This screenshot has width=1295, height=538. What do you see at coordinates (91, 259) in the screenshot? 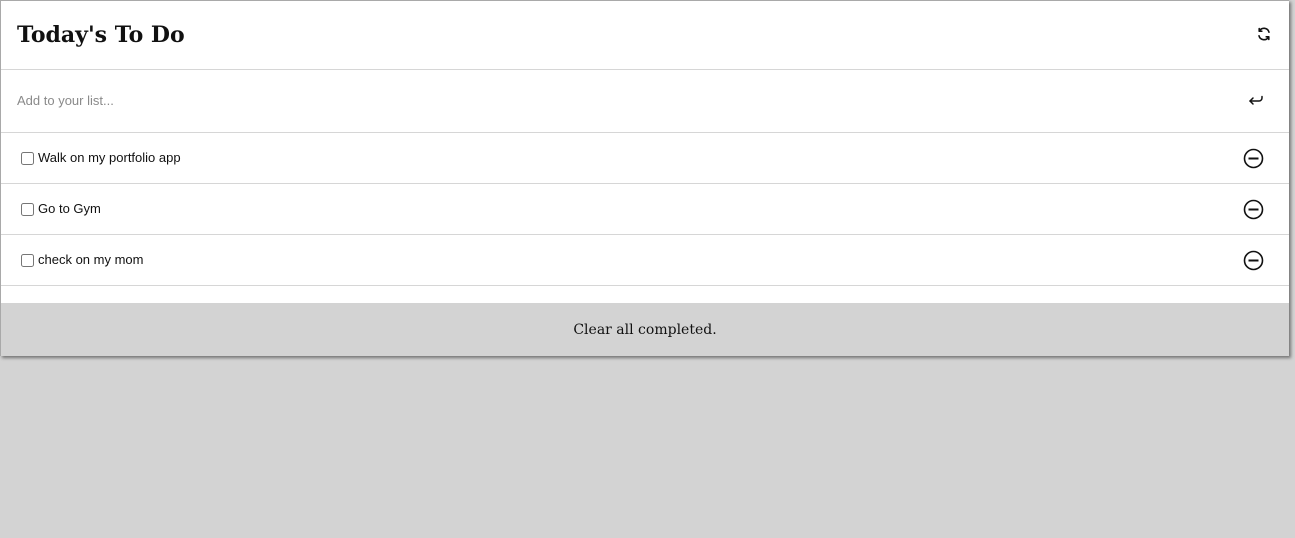
I see `todo-text: check on my mom` at bounding box center [91, 259].